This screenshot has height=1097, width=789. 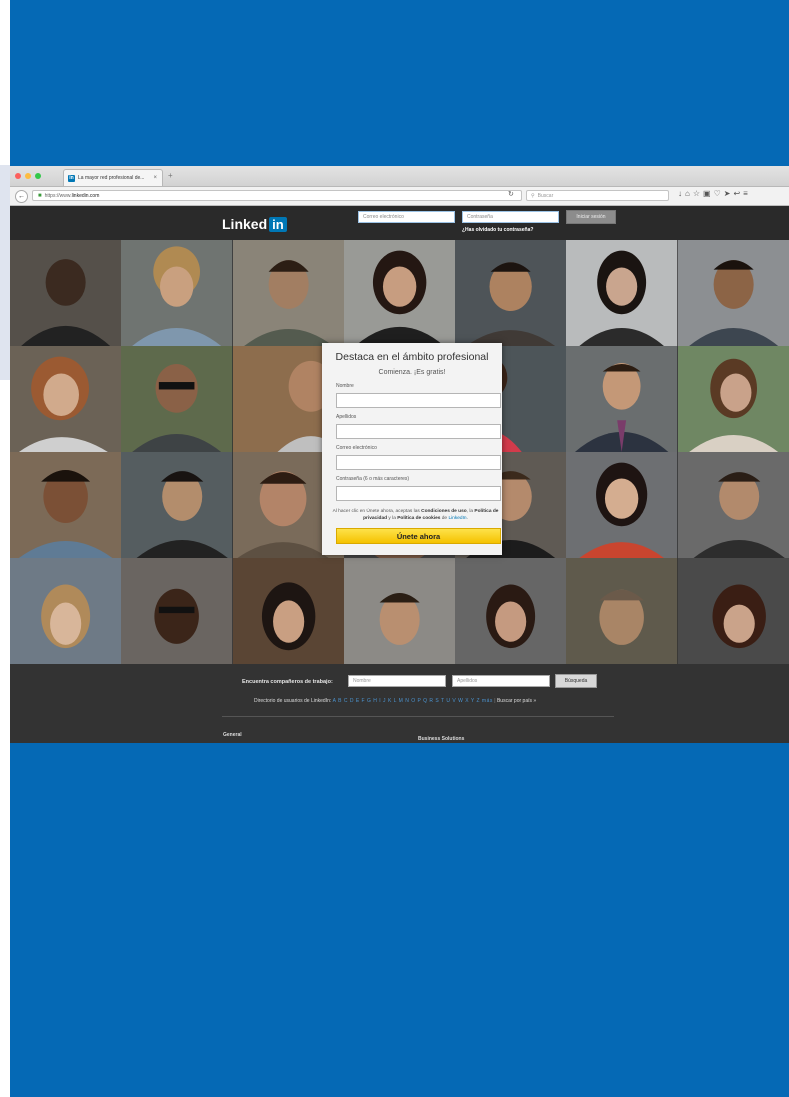 I want to click on last-name-placeholder: Apellidos, so click(x=467, y=681).